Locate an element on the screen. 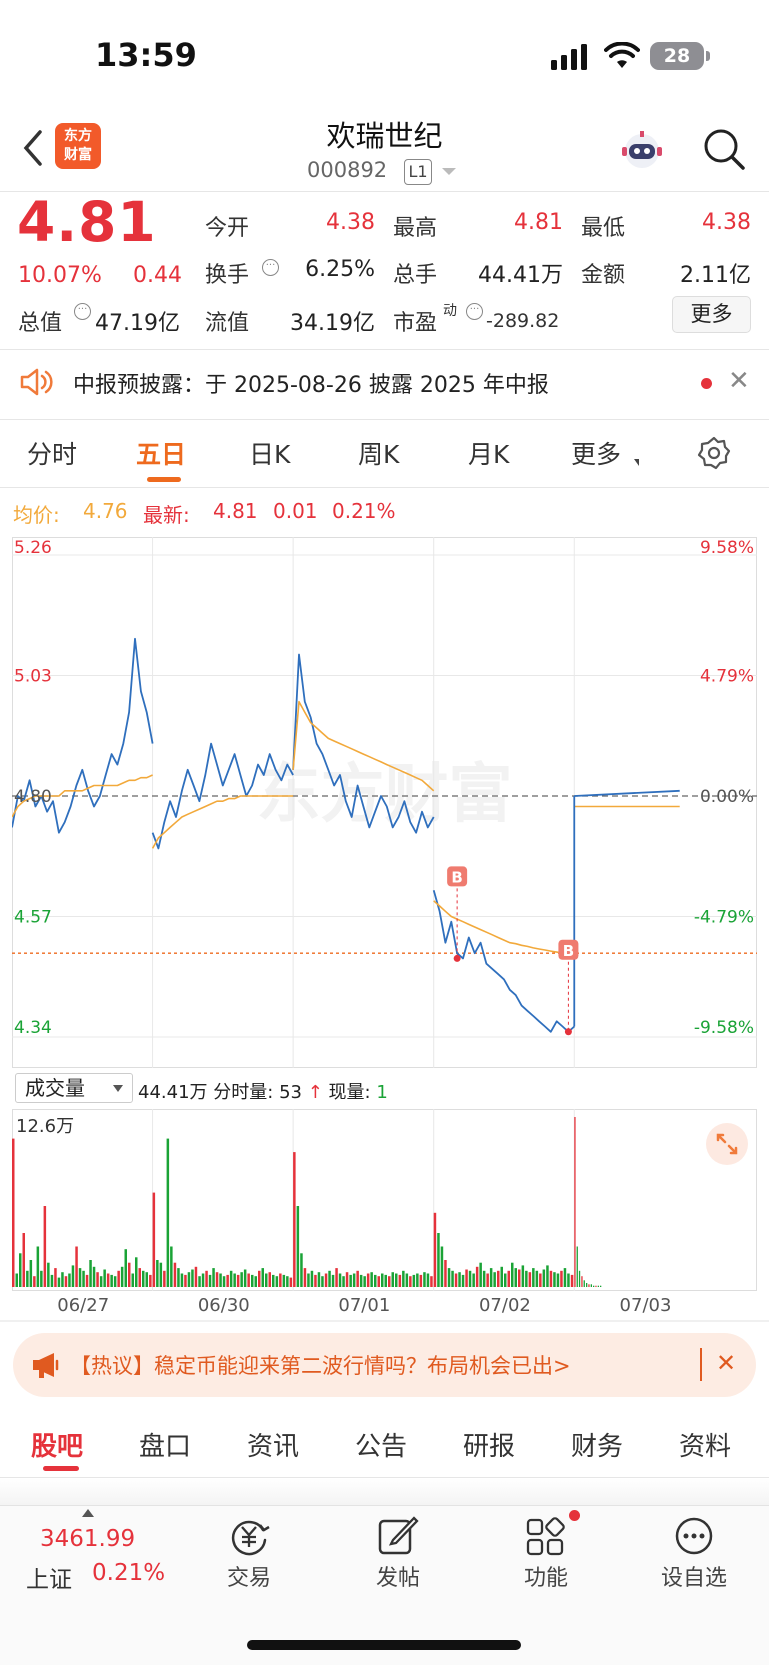 Image resolution: width=769 pixels, height=1665 pixels. apps-icon is located at coordinates (546, 1536).